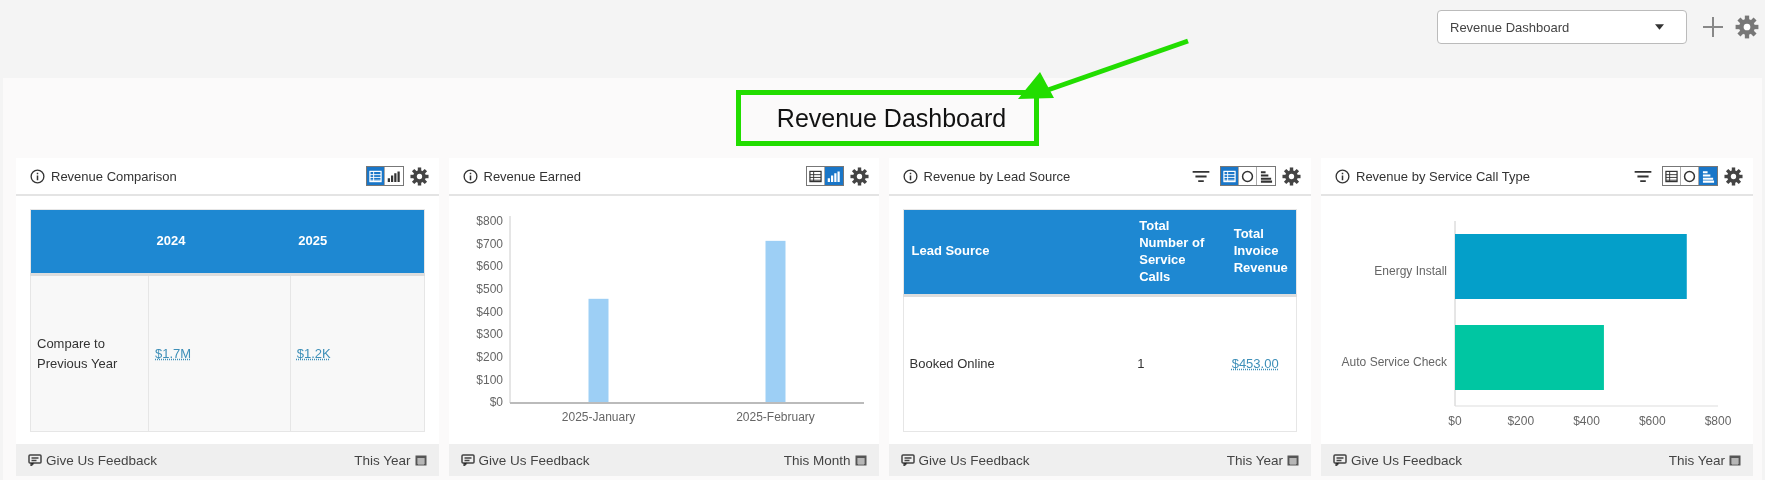  Describe the element at coordinates (1443, 176) in the screenshot. I see `card-title: Revenue by Service Call Type` at that location.